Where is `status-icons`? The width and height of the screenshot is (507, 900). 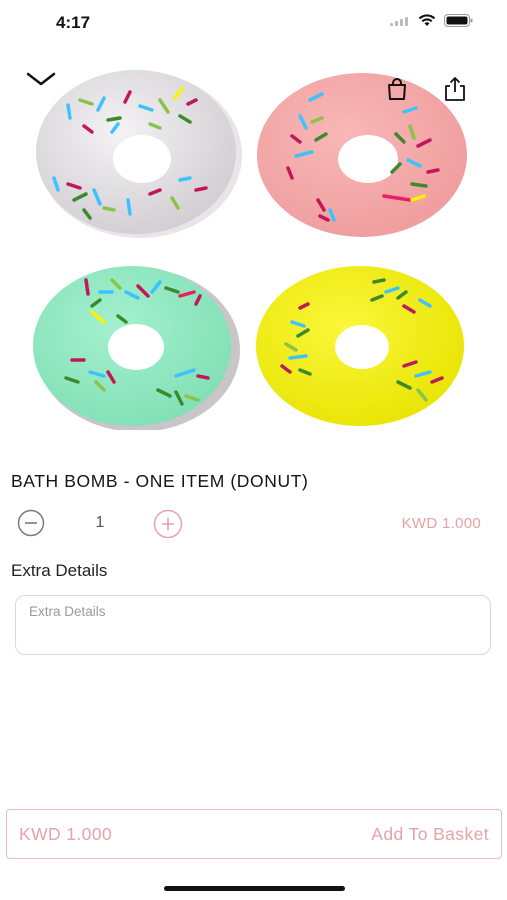
status-icons is located at coordinates (431, 20).